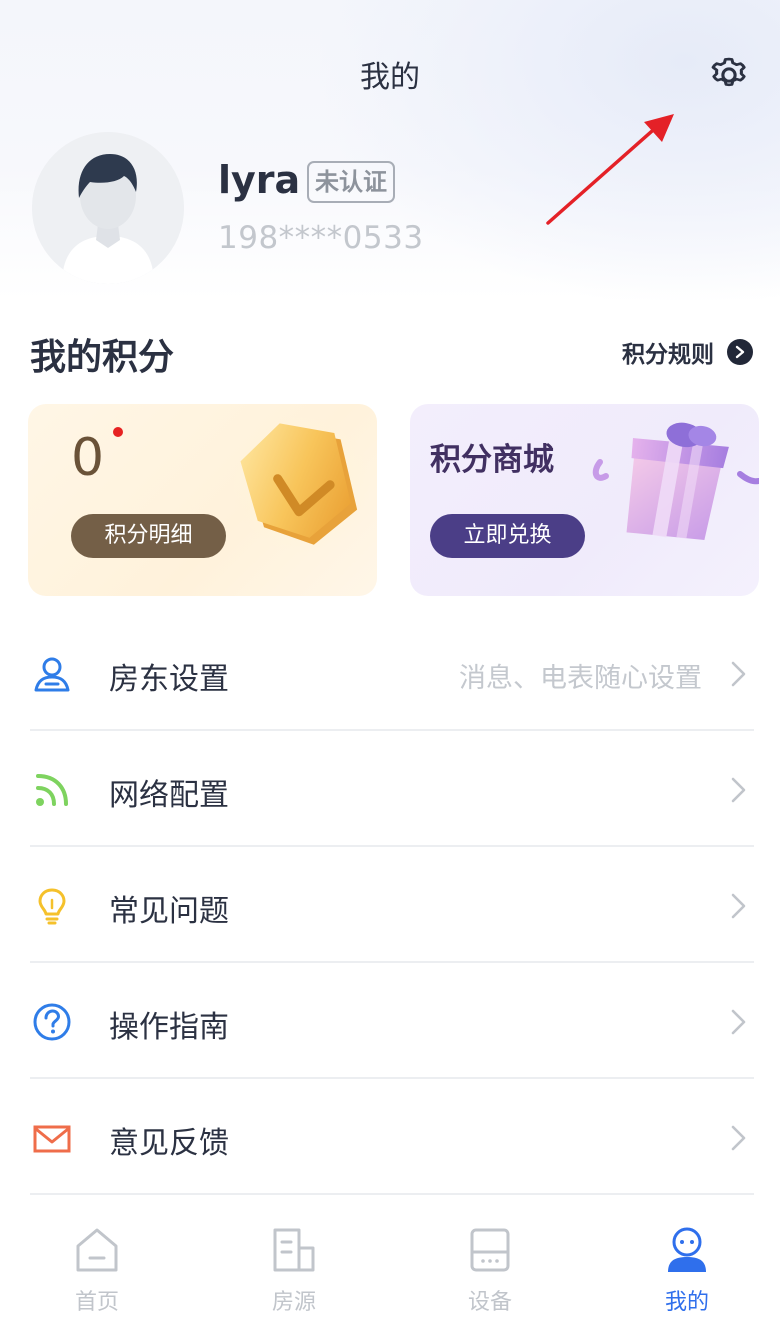 The height and width of the screenshot is (1320, 780). I want to click on mail-icon, so click(52, 1139).